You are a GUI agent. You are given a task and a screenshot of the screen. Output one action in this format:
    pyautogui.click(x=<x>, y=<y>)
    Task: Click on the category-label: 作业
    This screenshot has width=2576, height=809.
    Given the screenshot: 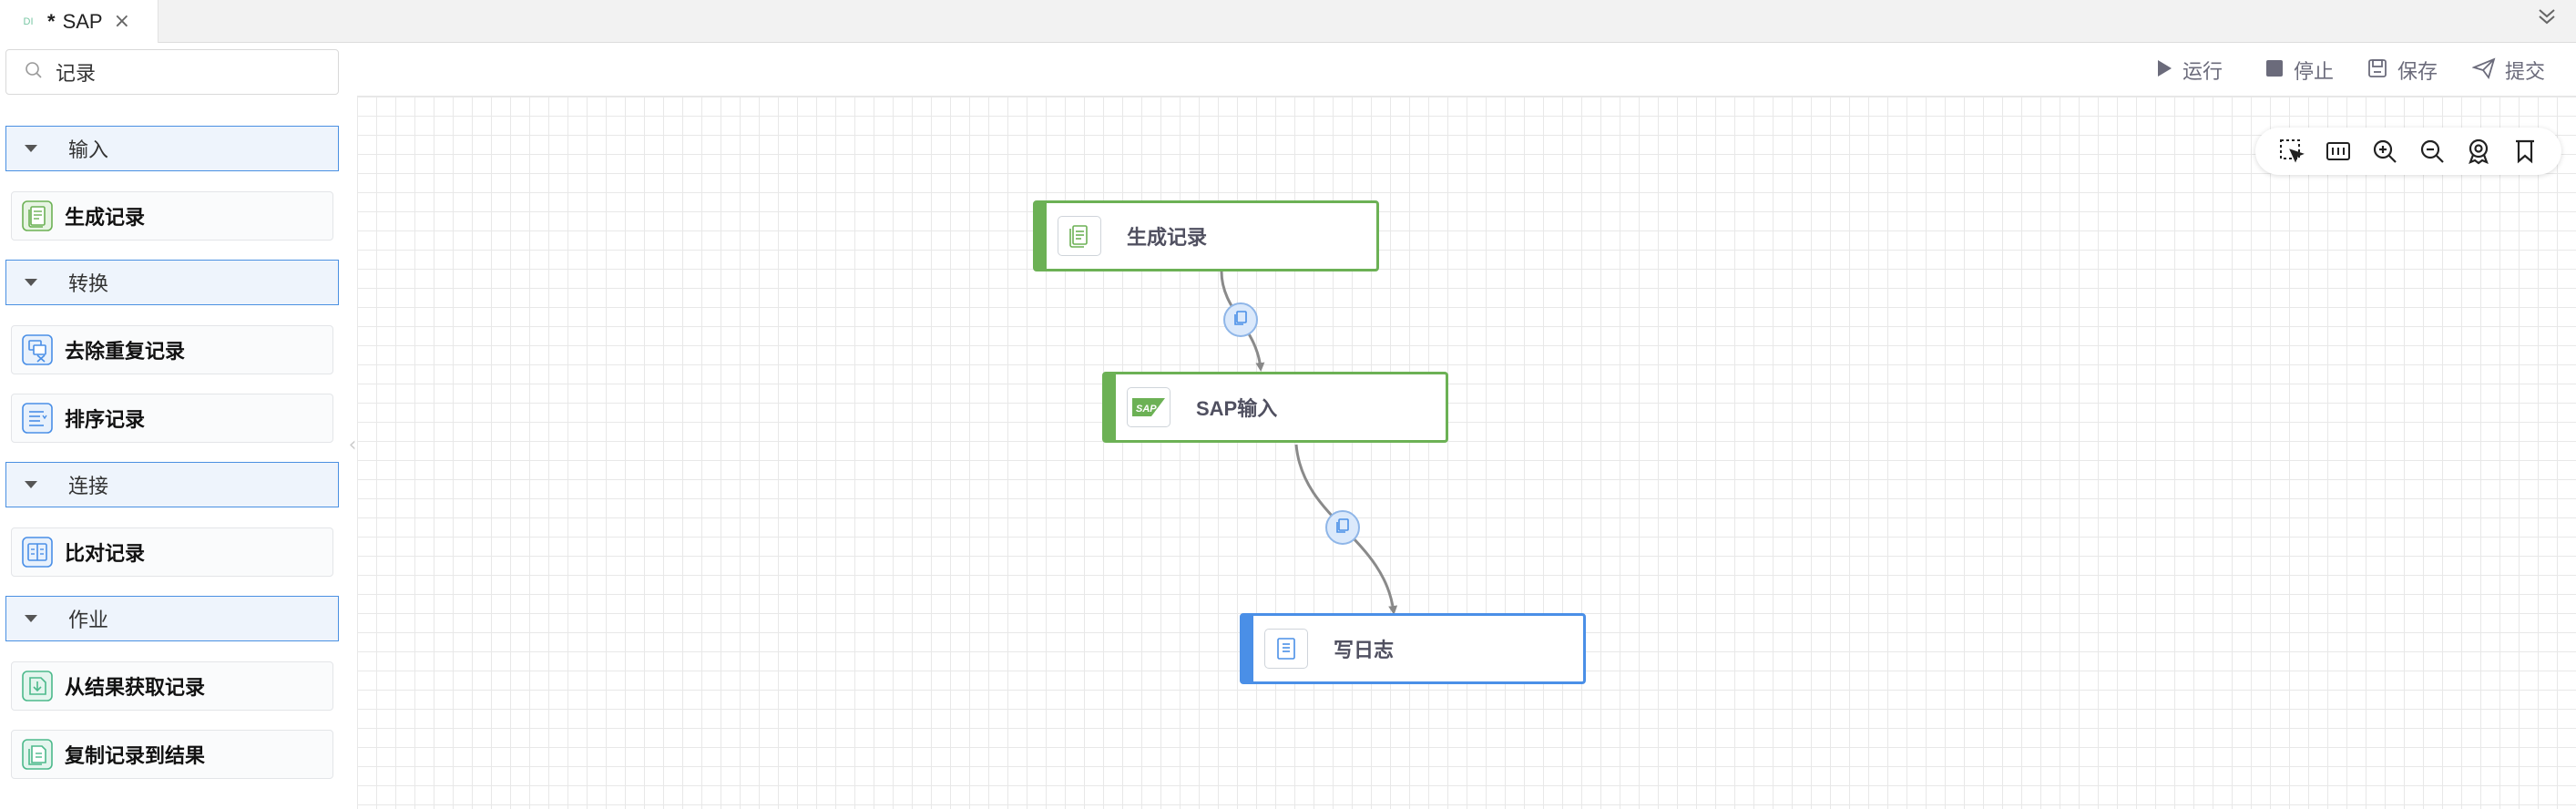 What is the action you would take?
    pyautogui.click(x=88, y=620)
    